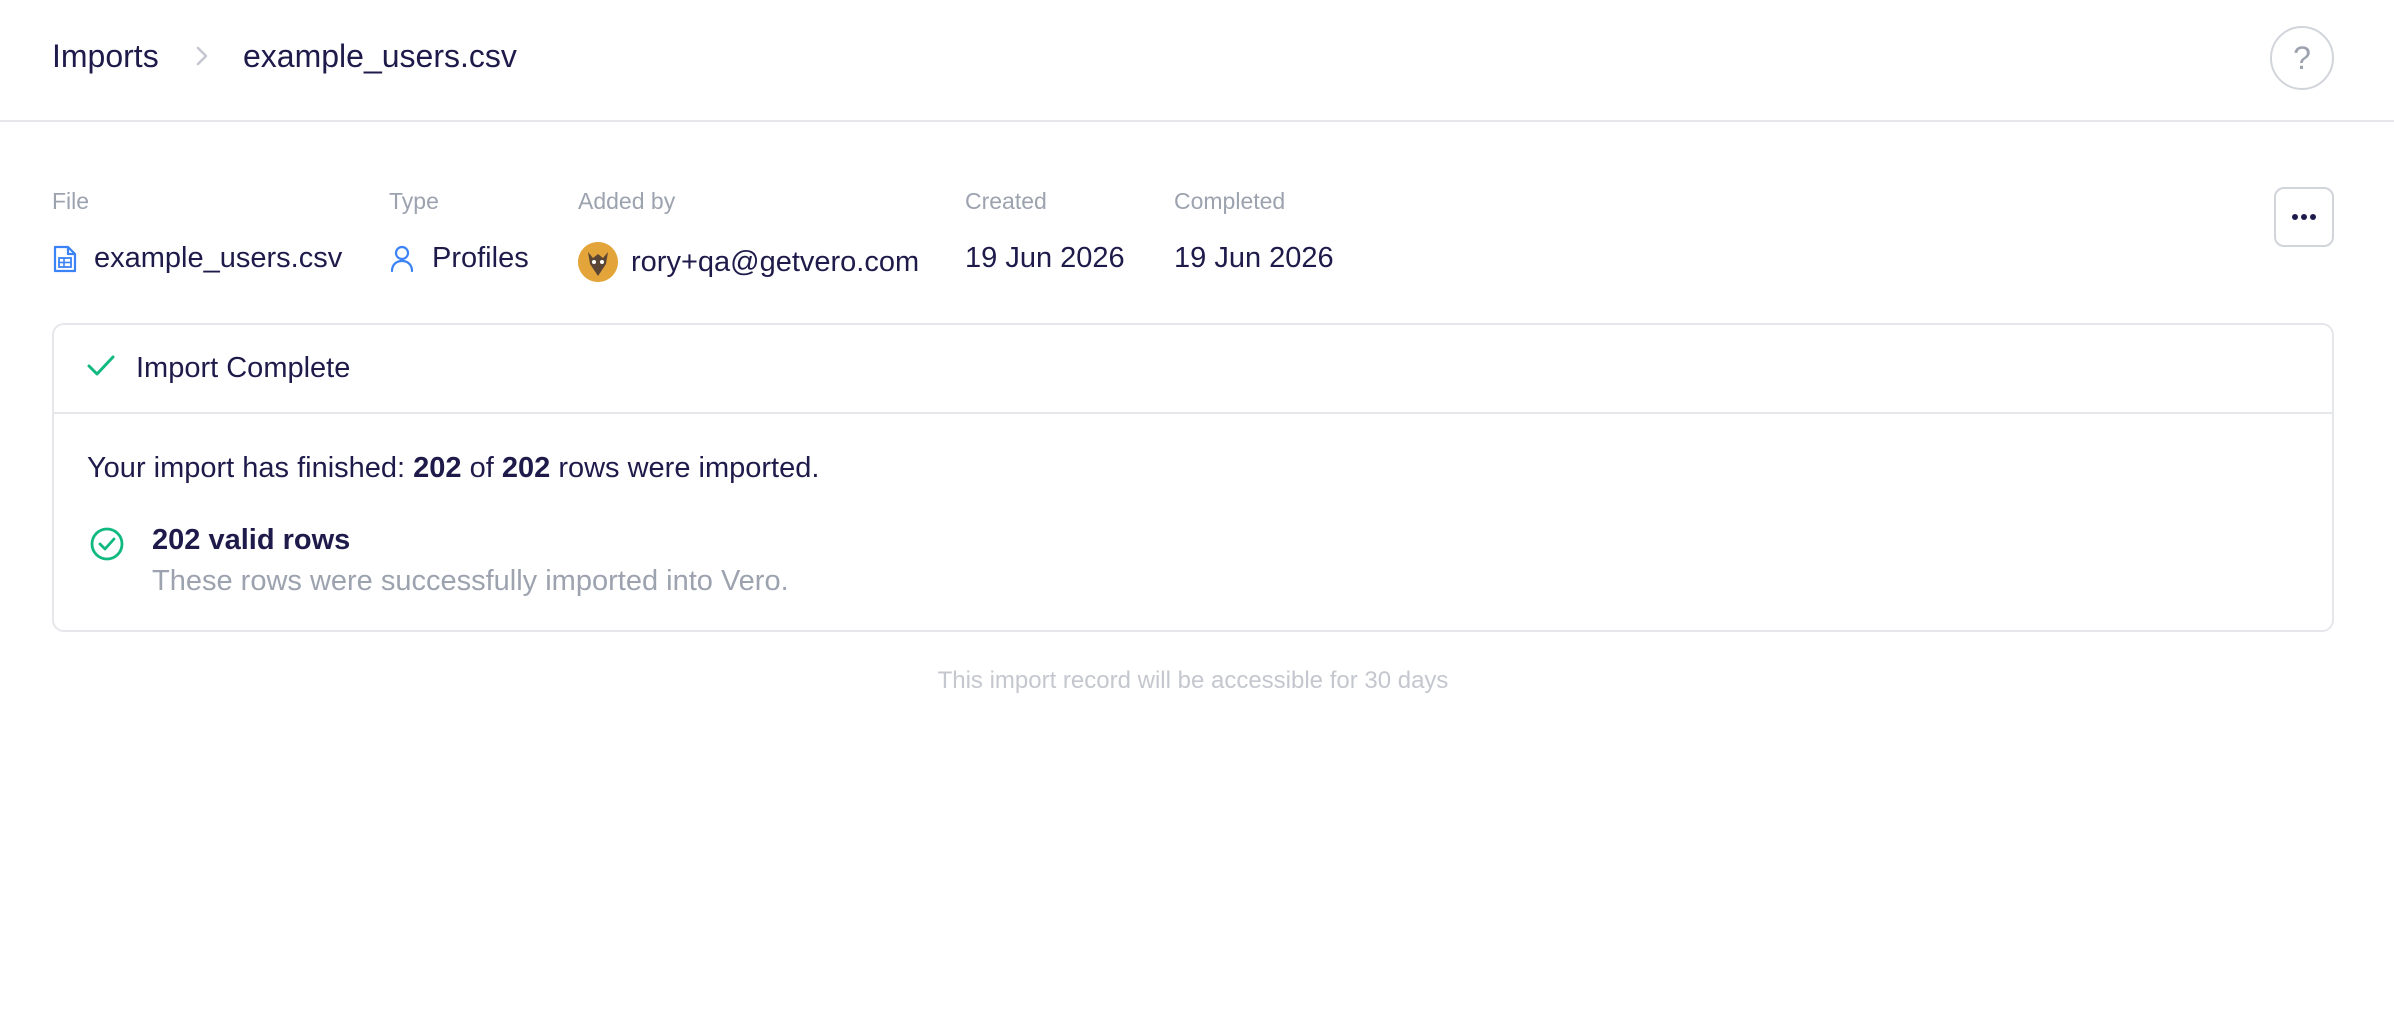  Describe the element at coordinates (480, 258) in the screenshot. I see `meta-type-value: Profiles` at that location.